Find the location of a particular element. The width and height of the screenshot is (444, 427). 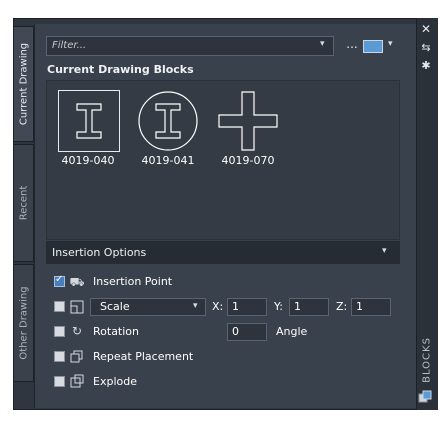

rotation-angle-input: 0 is located at coordinates (247, 332).